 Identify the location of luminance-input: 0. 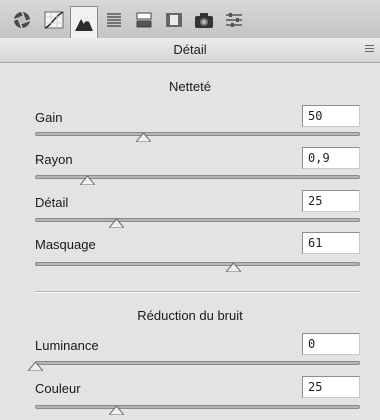
(331, 344).